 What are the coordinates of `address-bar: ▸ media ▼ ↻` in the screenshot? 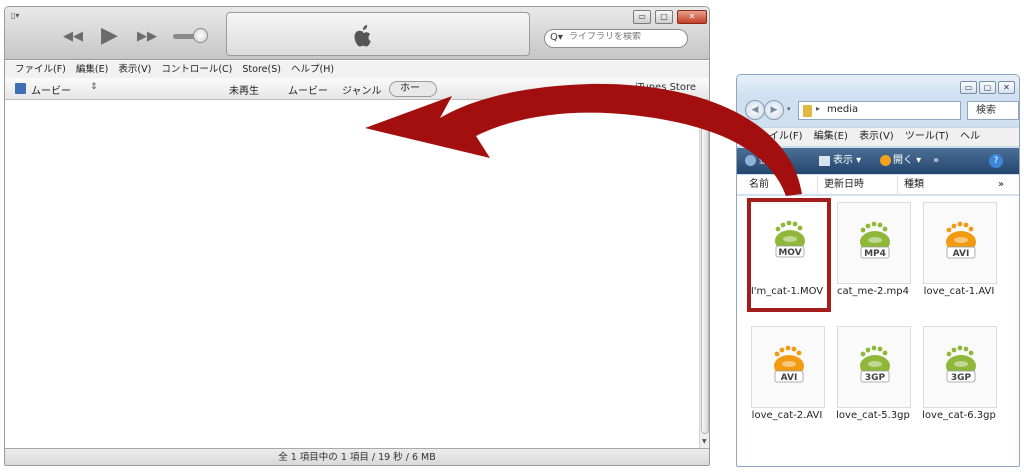 It's located at (908, 110).